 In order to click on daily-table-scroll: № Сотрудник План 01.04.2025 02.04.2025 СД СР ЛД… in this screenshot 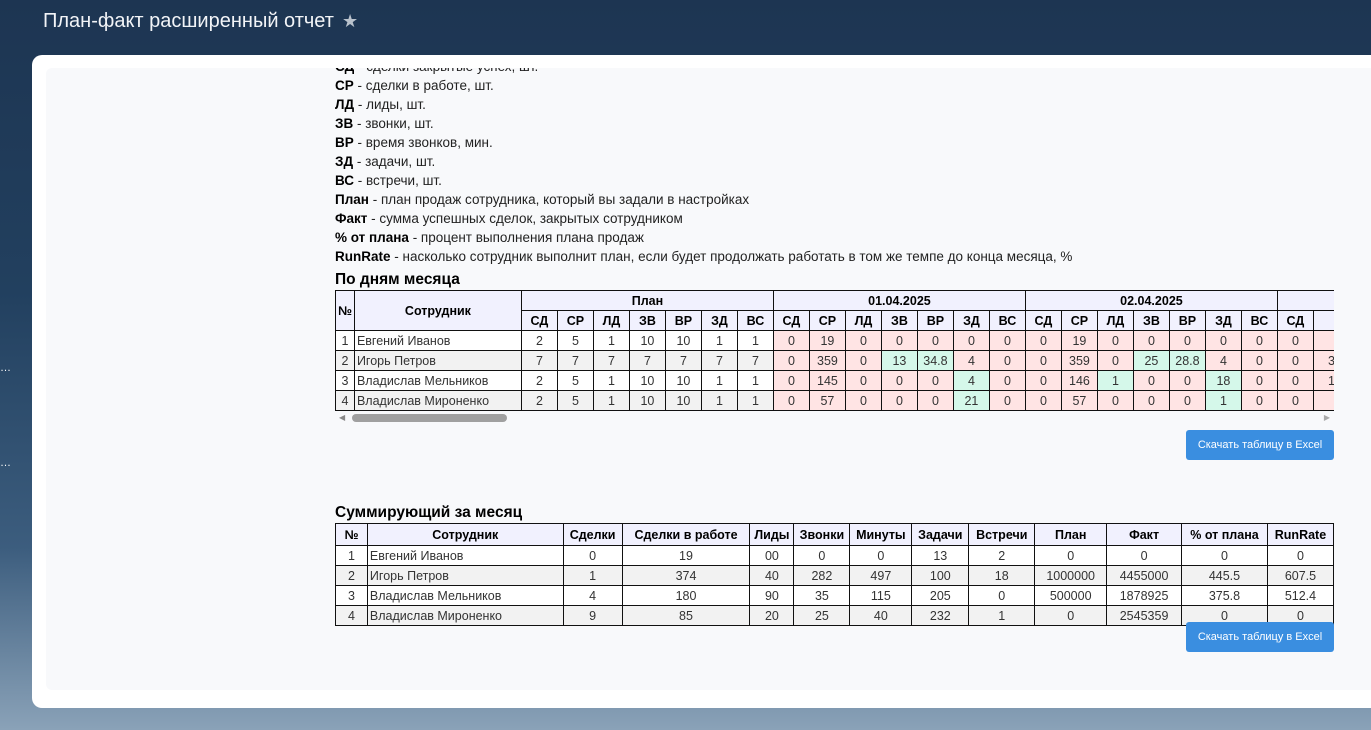, I will do `click(834, 350)`.